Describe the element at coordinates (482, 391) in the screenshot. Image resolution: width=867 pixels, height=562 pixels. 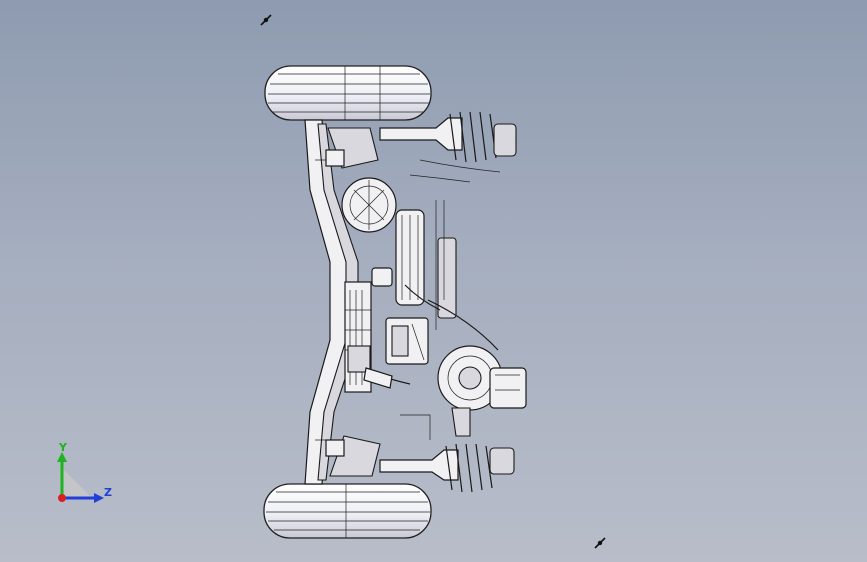
I see `brake-hub-assembly` at that location.